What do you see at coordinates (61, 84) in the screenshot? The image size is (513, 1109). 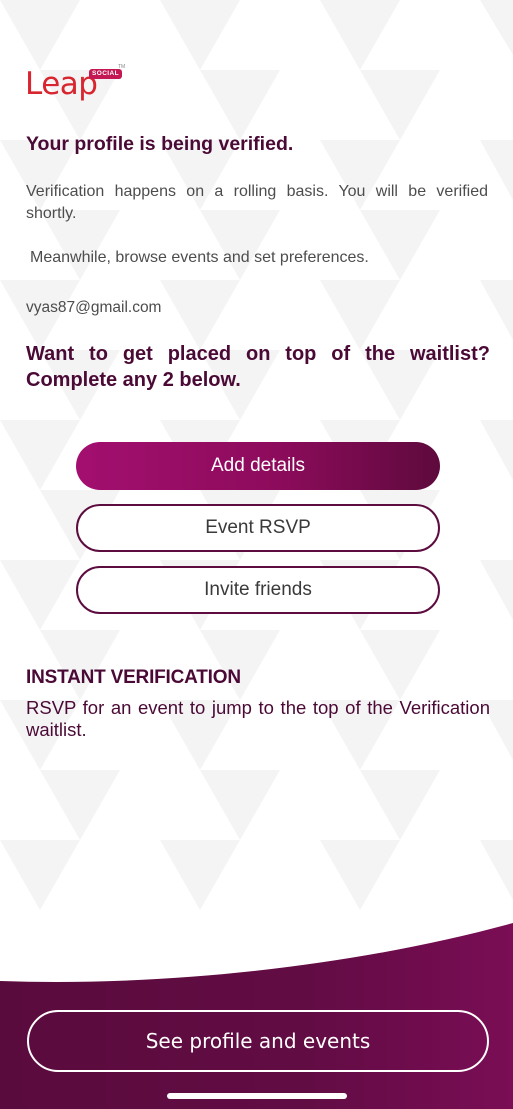 I see `logo-wordmark: Leap` at bounding box center [61, 84].